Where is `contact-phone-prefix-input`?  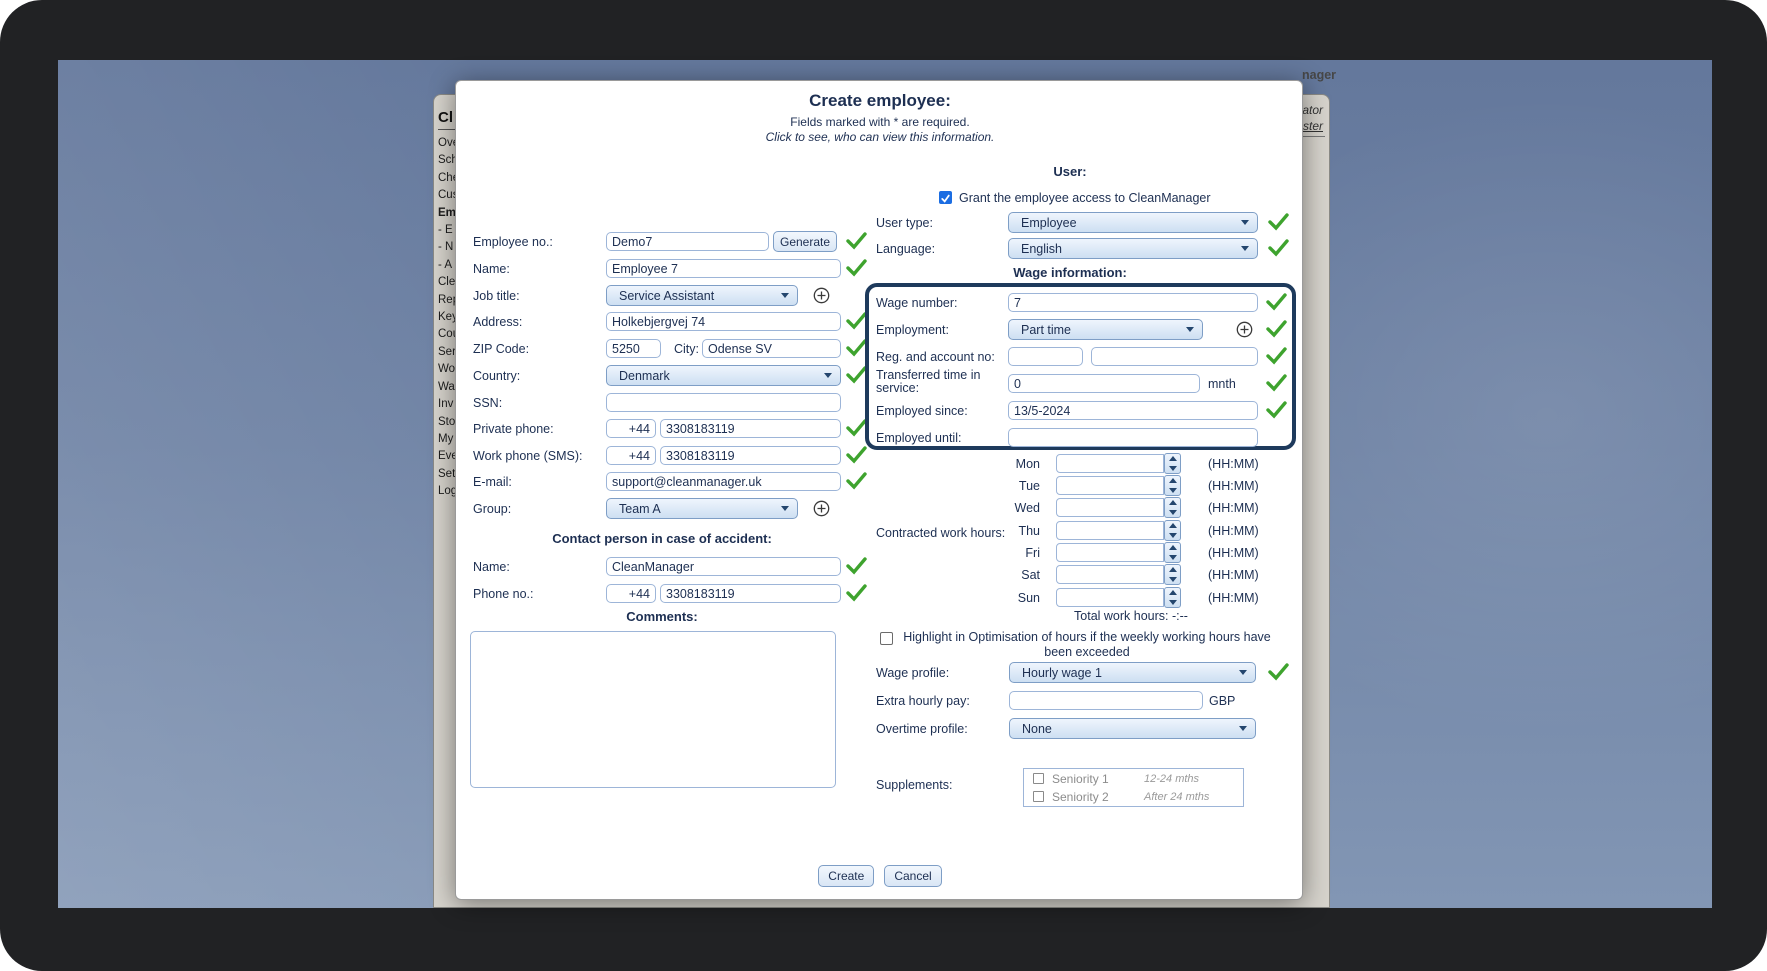 contact-phone-prefix-input is located at coordinates (631, 593).